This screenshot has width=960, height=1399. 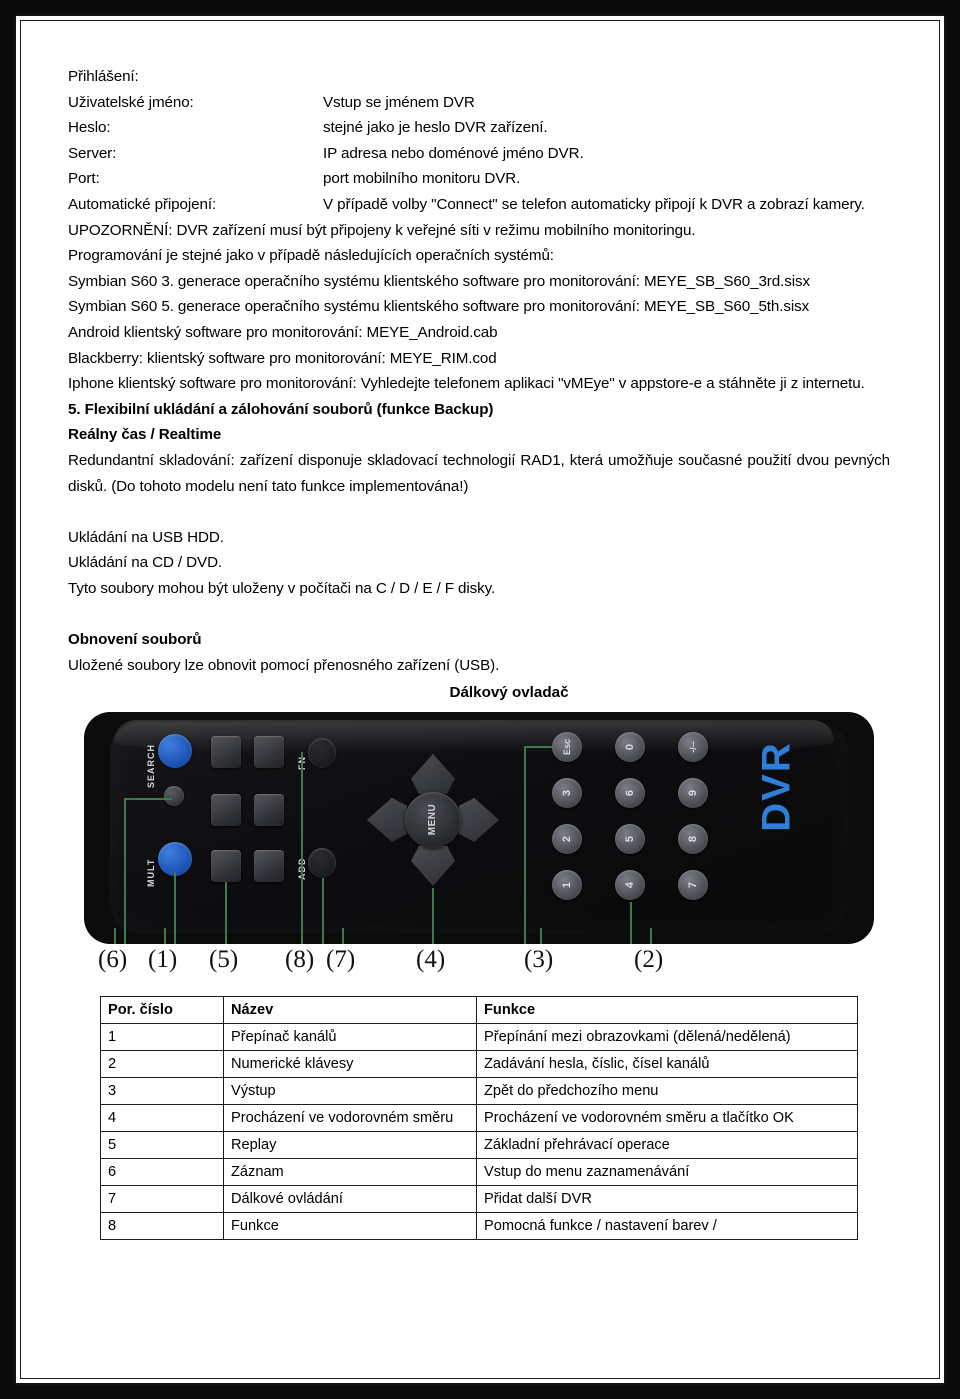 I want to click on menu-button: MENU, so click(x=433, y=819).